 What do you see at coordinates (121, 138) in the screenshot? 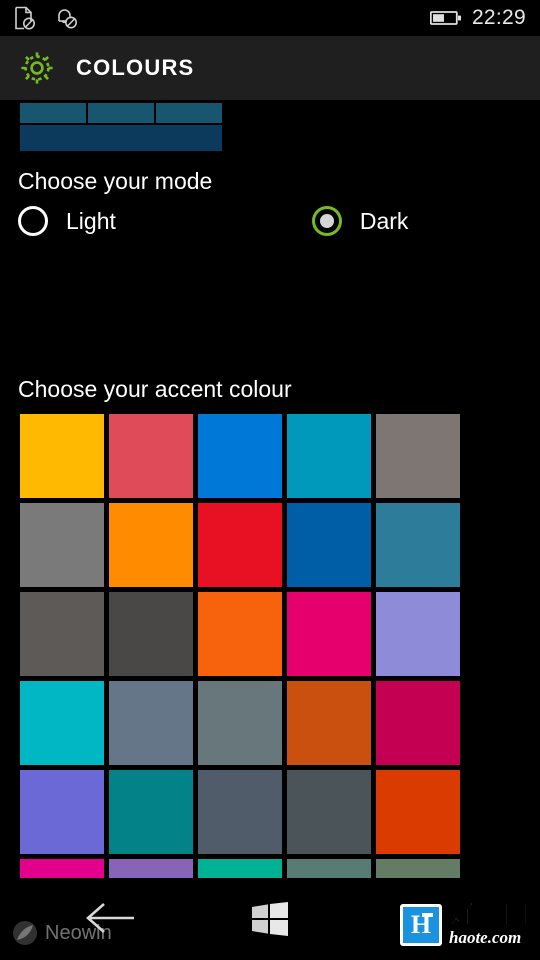
I see `preview-wide-tile` at bounding box center [121, 138].